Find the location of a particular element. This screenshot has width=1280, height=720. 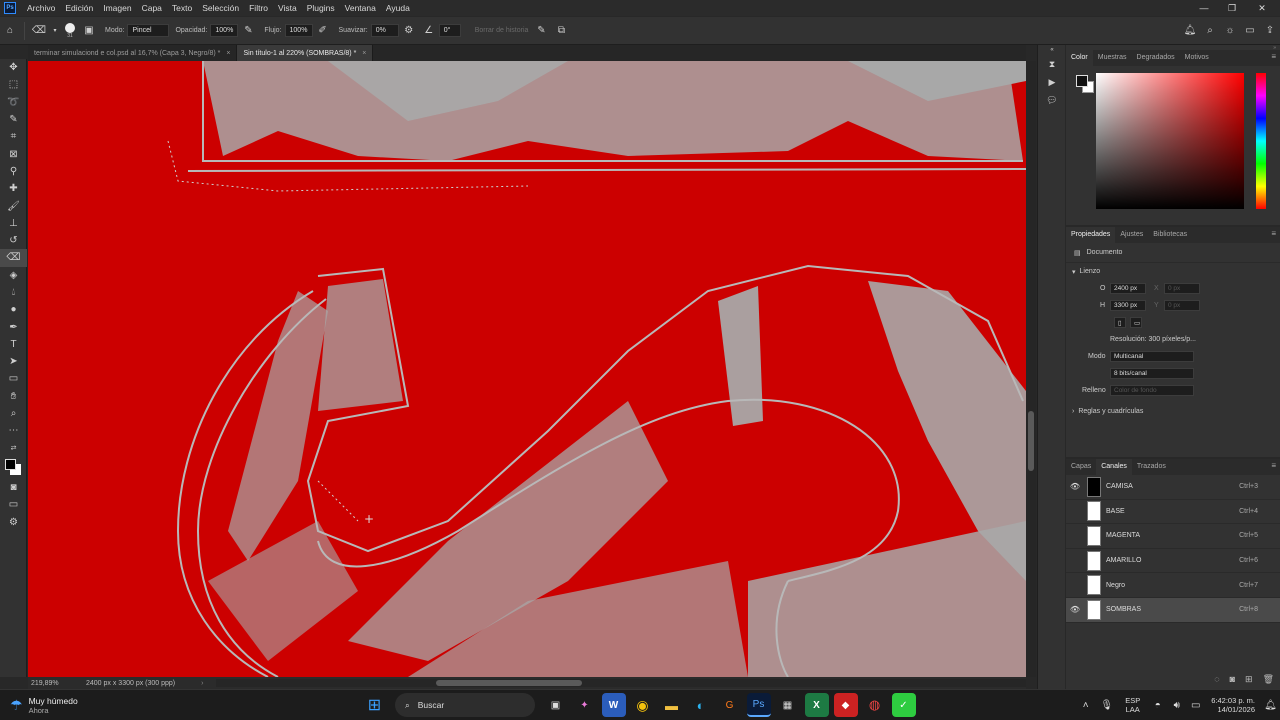

menu-imagen: Imagen is located at coordinates (117, 8).